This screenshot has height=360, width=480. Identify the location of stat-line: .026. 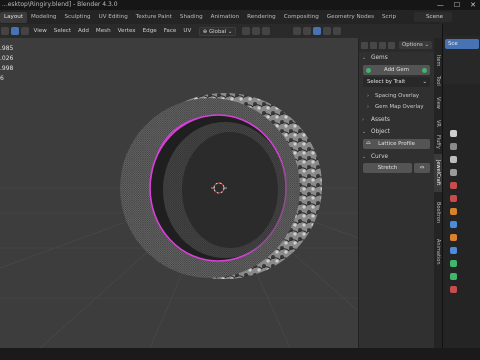
(7, 58).